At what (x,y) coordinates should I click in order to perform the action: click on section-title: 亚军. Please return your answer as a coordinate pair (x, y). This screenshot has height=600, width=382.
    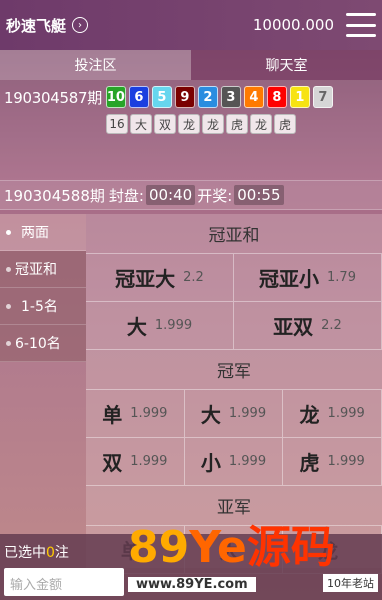
    Looking at the image, I should click on (234, 506).